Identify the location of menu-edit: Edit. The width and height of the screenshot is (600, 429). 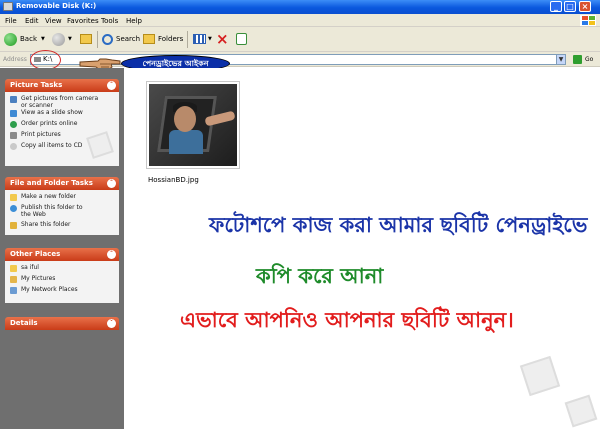
(32, 21).